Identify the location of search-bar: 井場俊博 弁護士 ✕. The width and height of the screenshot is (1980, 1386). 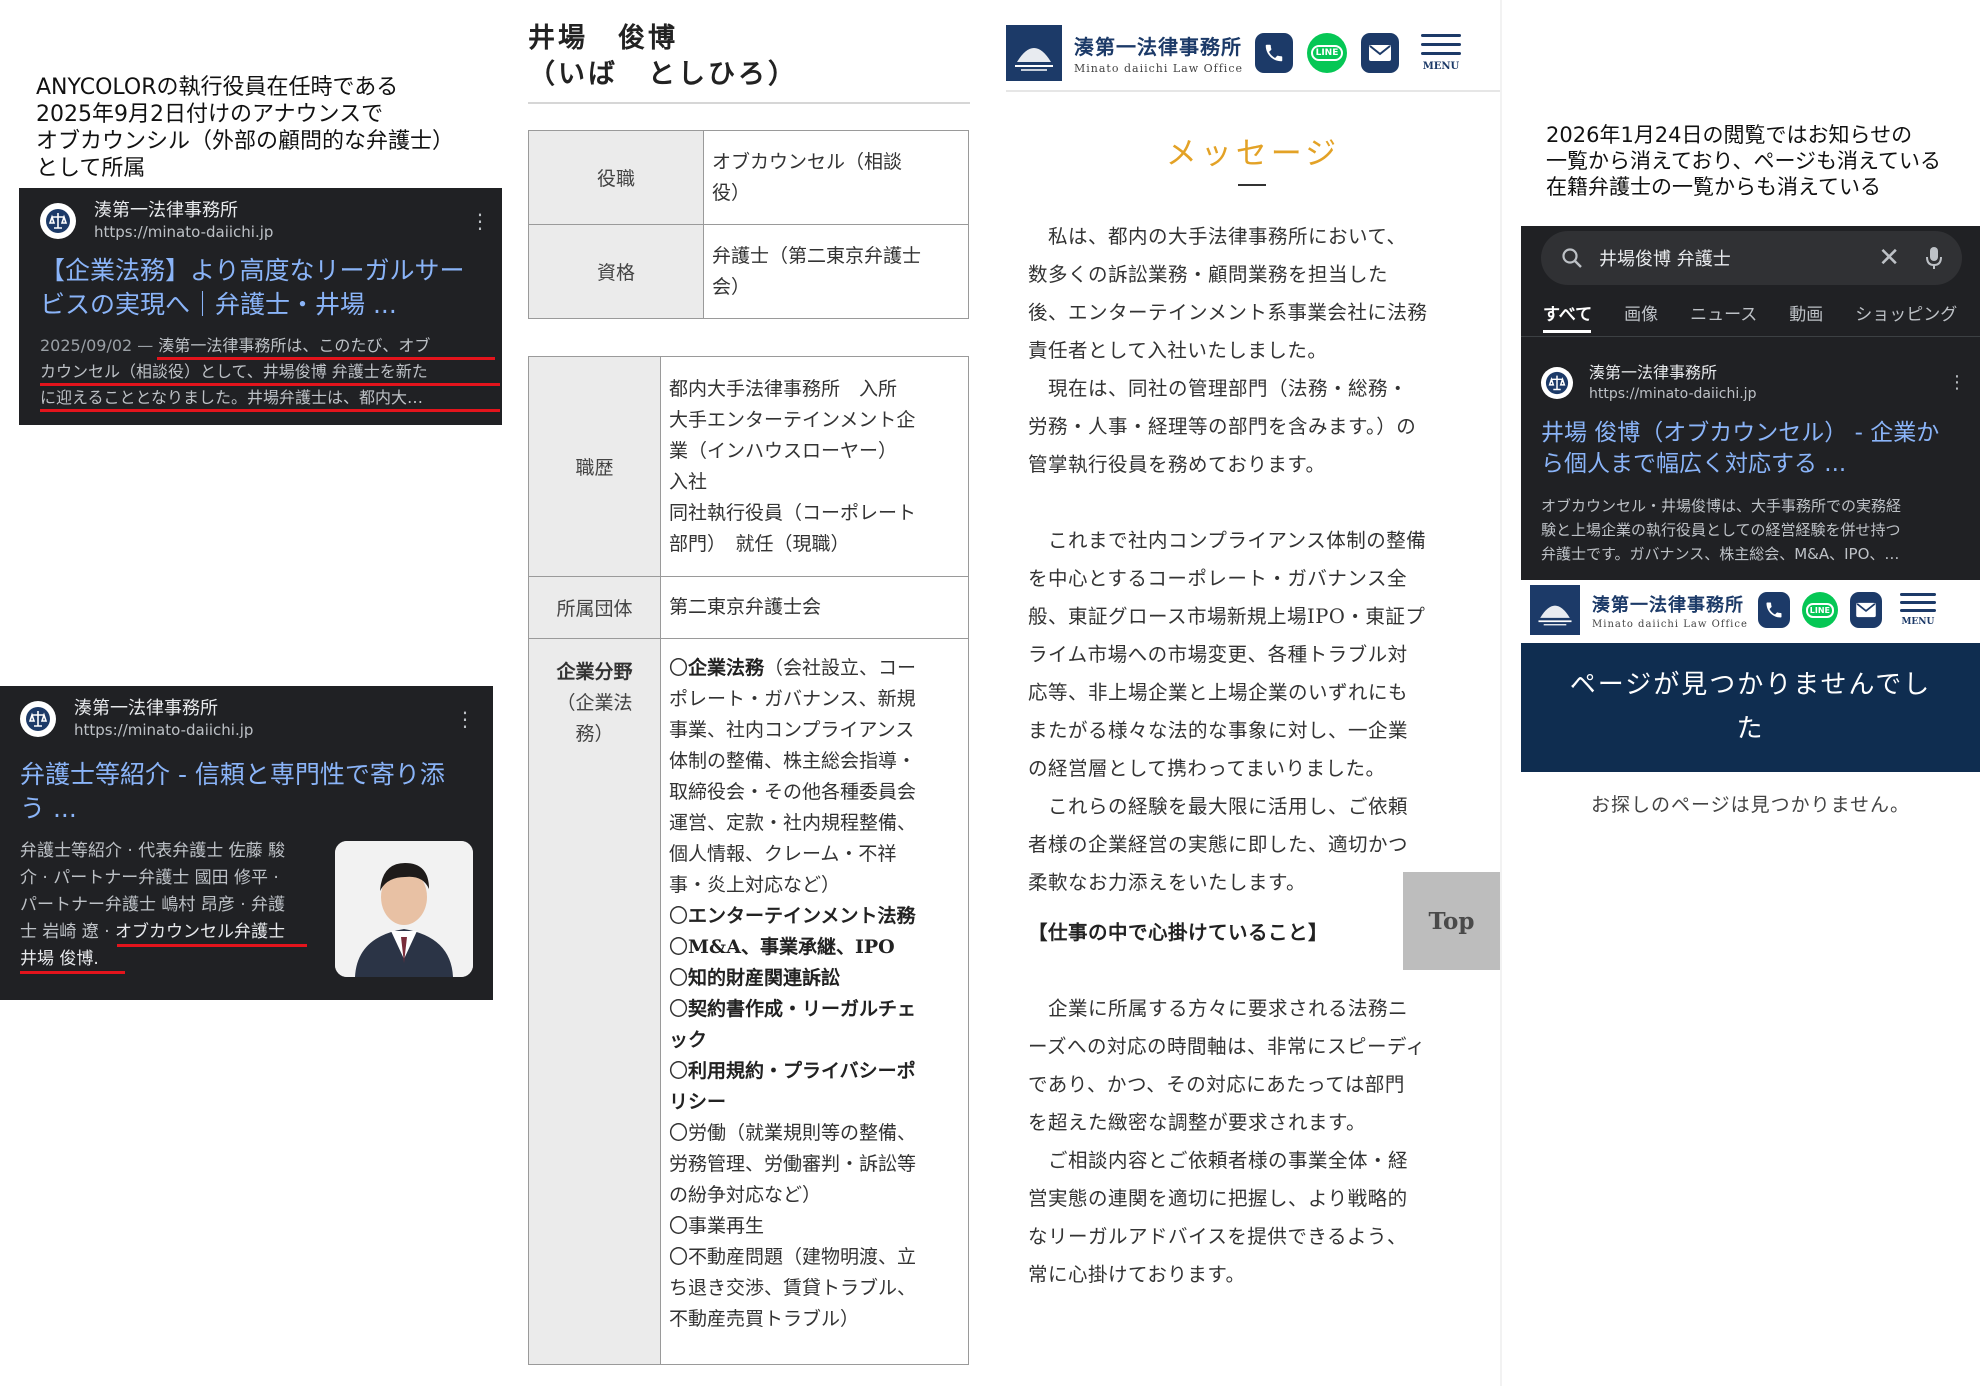
(1751, 258).